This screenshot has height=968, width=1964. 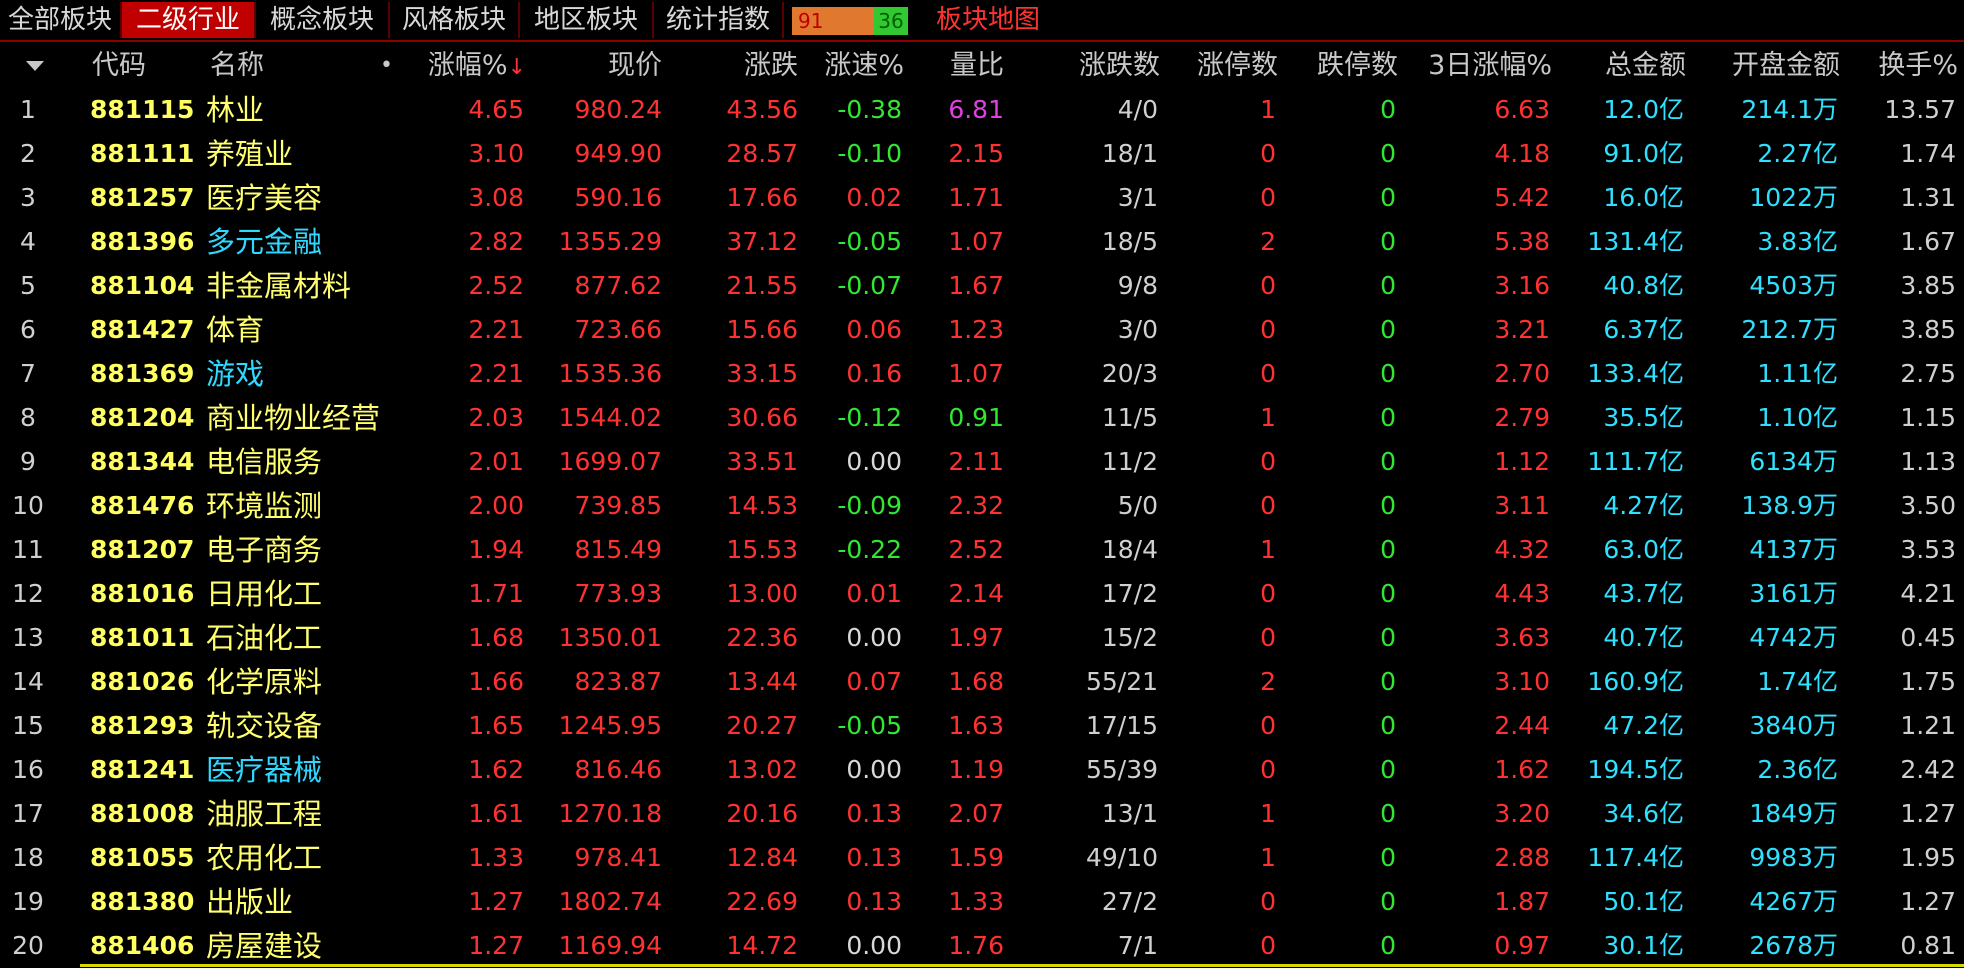 I want to click on cell-price: 949.90, so click(x=618, y=153).